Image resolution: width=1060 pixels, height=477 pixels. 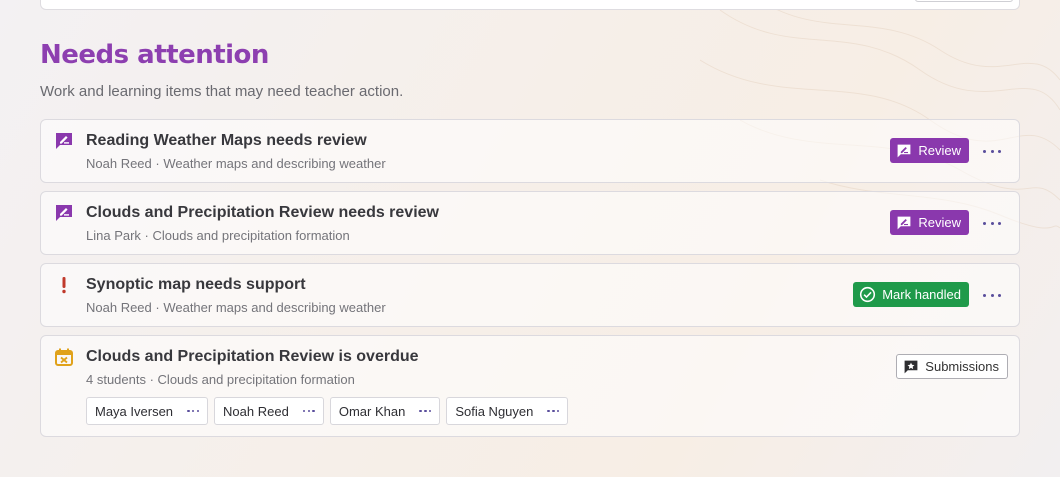 What do you see at coordinates (154, 55) in the screenshot?
I see `section-title: Needs attention` at bounding box center [154, 55].